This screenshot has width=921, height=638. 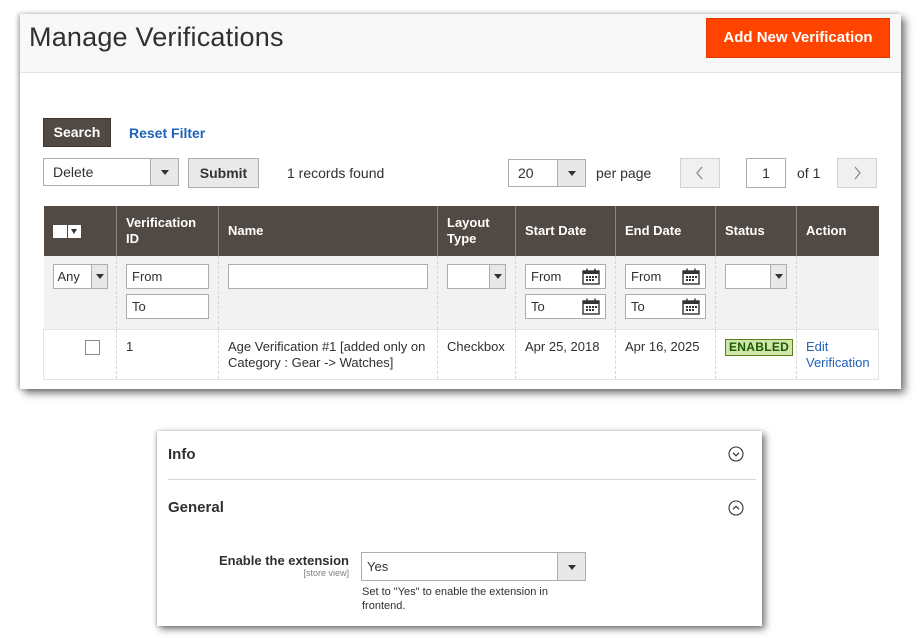 I want to click on filter-select-any-value: Any, so click(x=68, y=276).